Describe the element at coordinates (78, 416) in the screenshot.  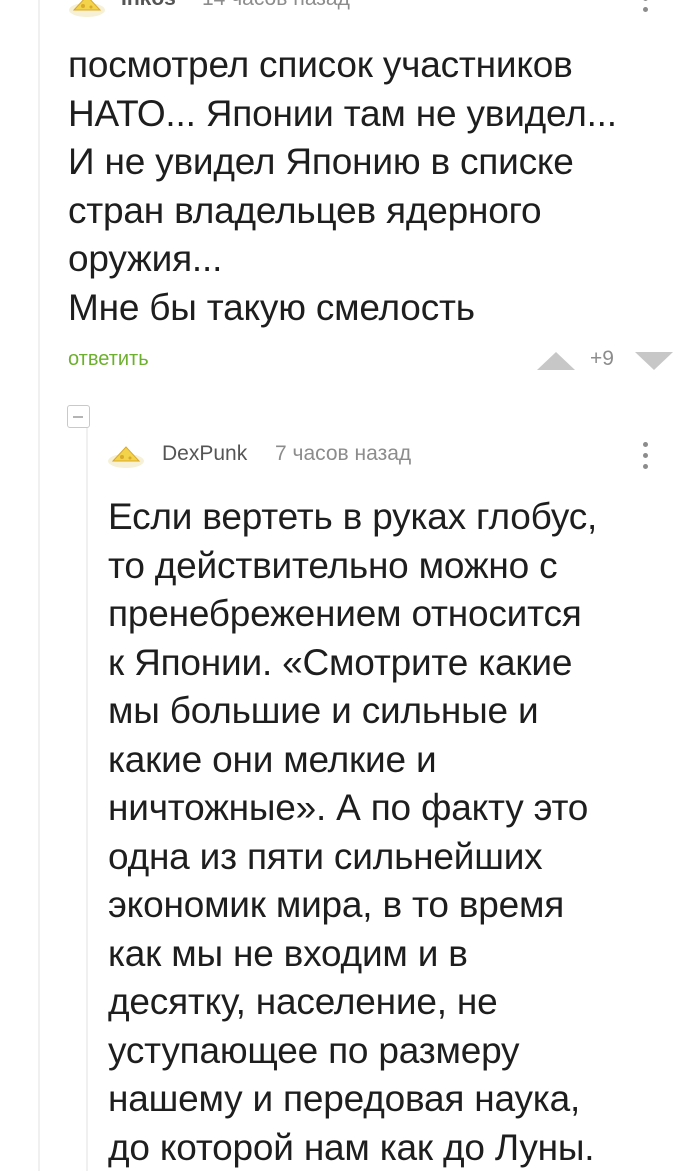
I see `collapse-thread-icon` at that location.